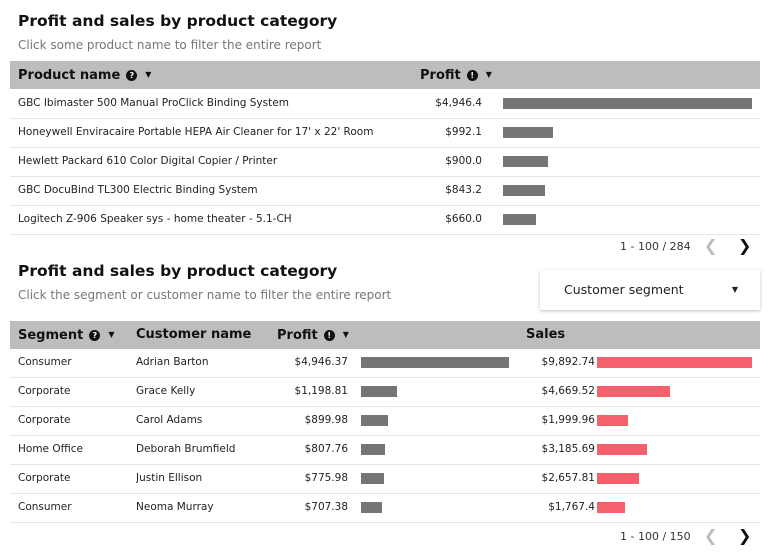  Describe the element at coordinates (710, 536) in the screenshot. I see `table2-prev-page-icon: ❮` at that location.